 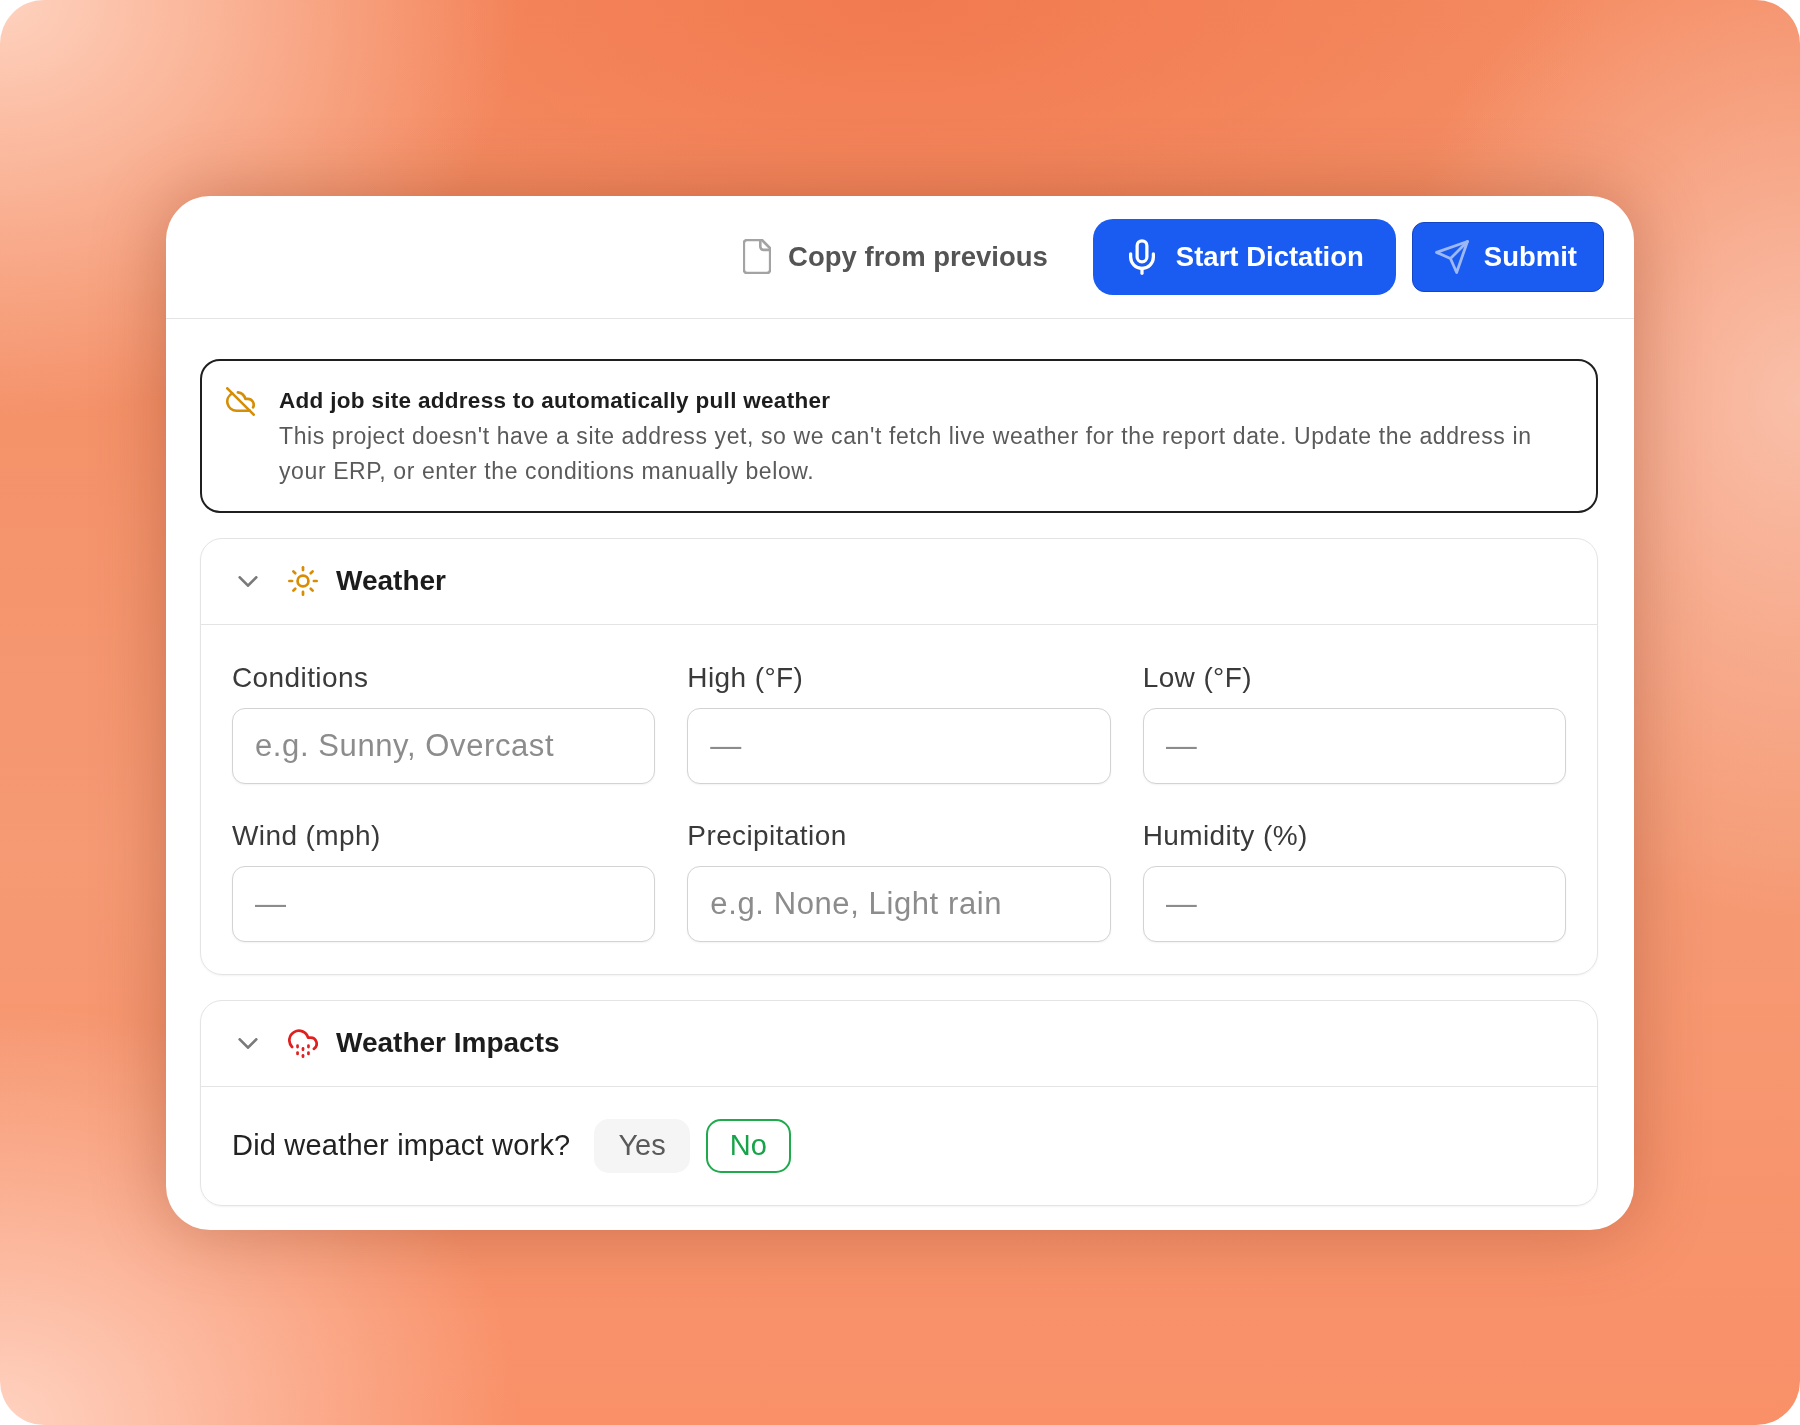 I want to click on section-title: Weather, so click(x=391, y=581).